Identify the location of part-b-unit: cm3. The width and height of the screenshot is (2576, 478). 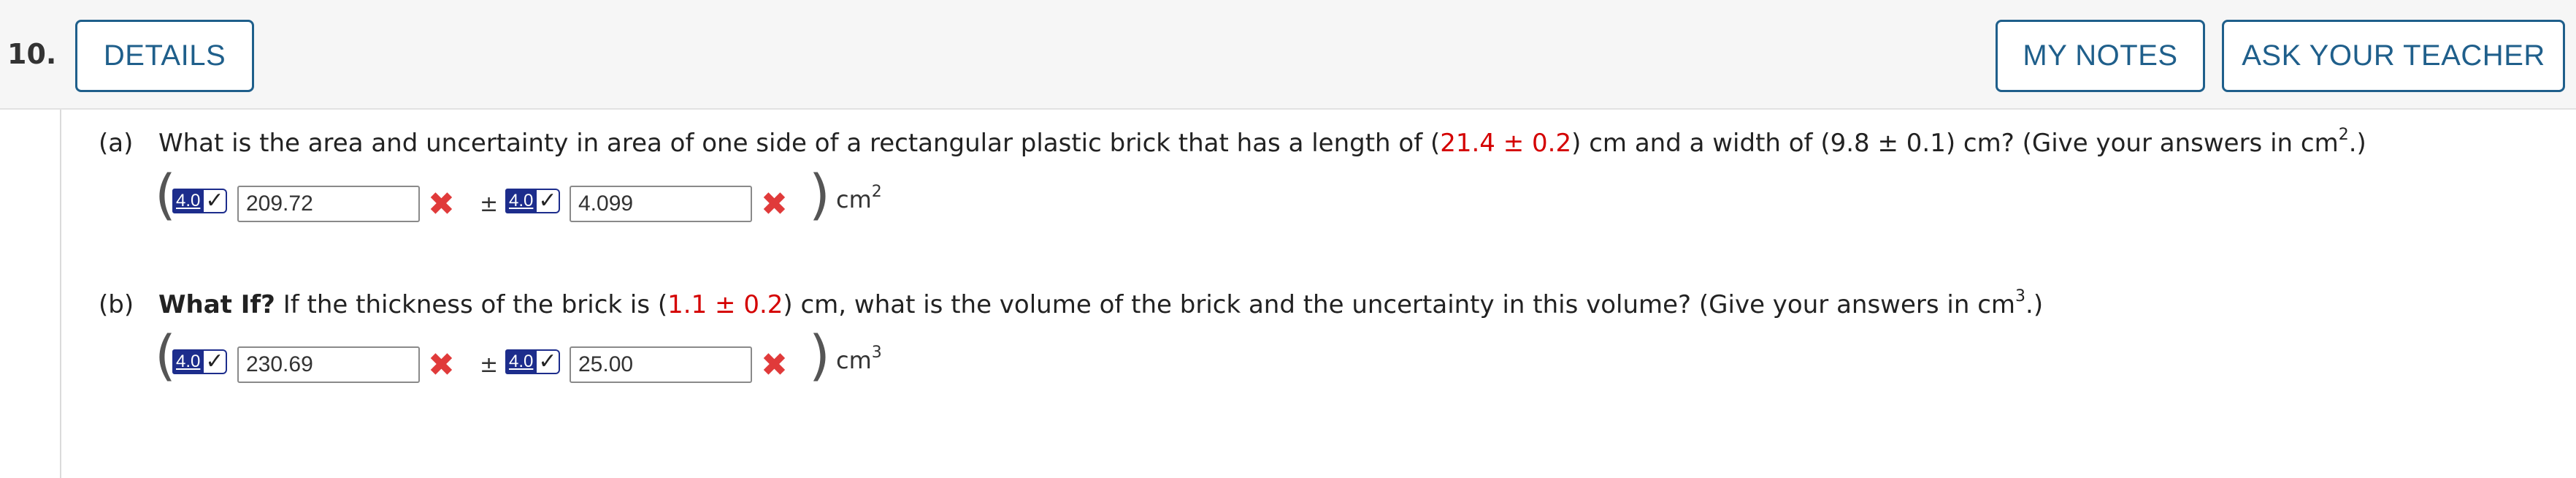
(859, 359).